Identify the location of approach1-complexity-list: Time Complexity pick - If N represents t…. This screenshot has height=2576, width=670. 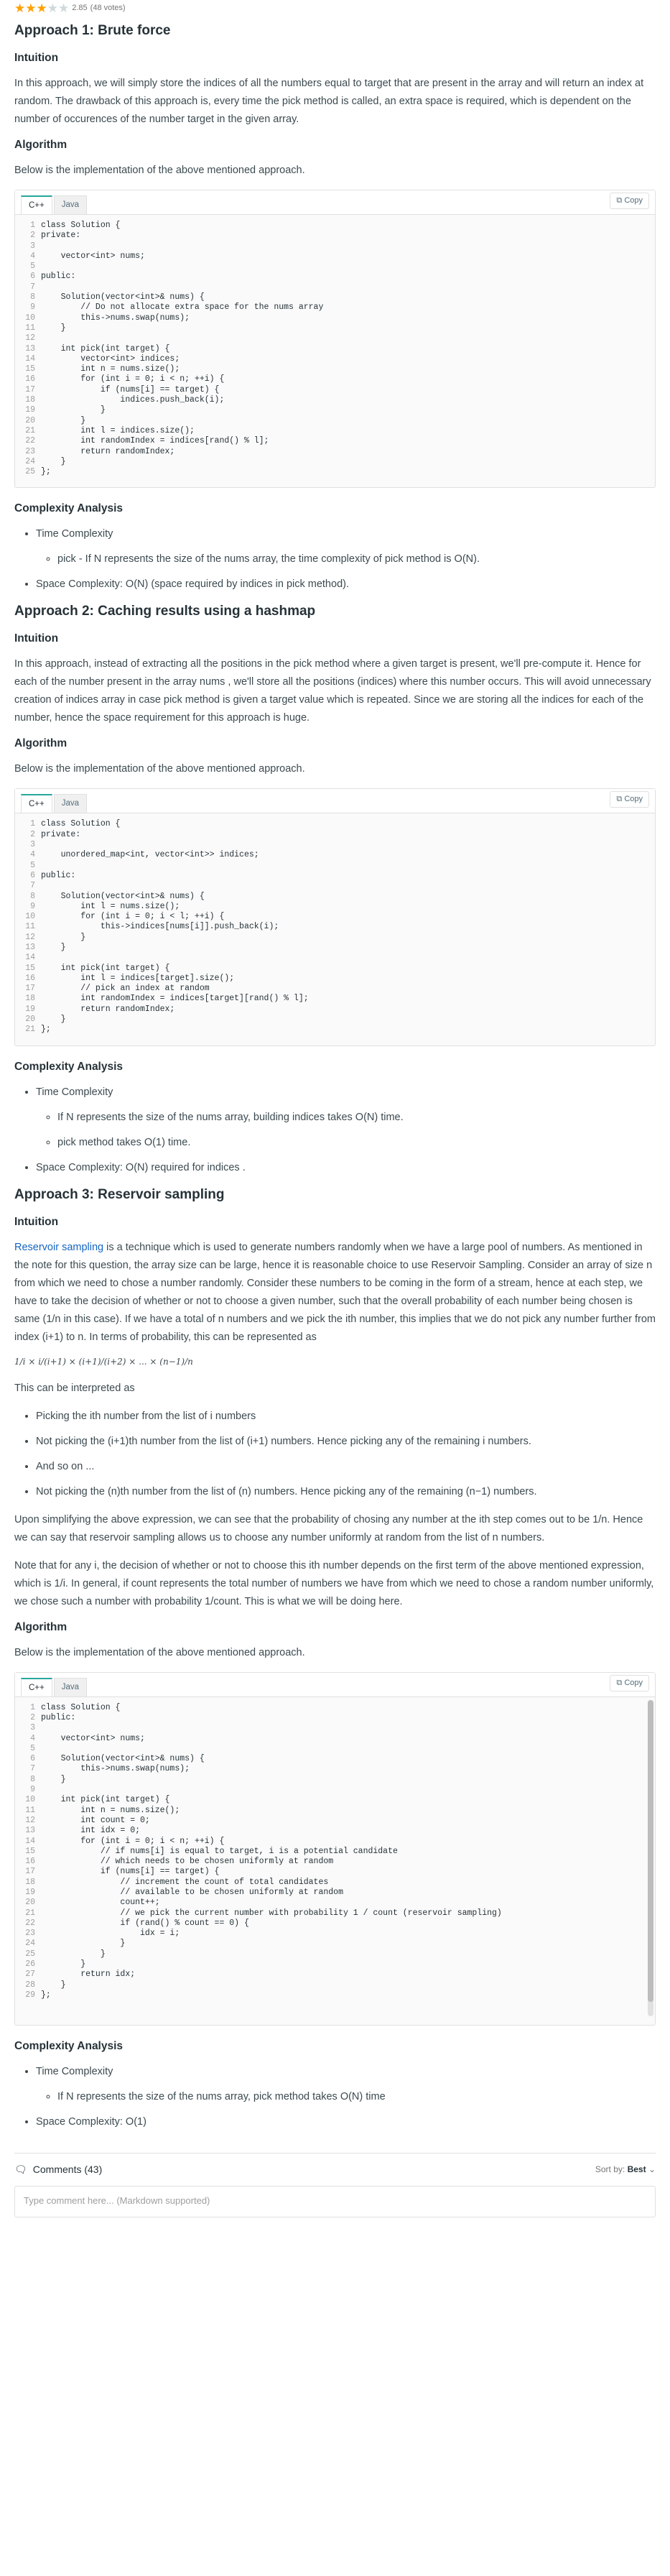
(346, 559).